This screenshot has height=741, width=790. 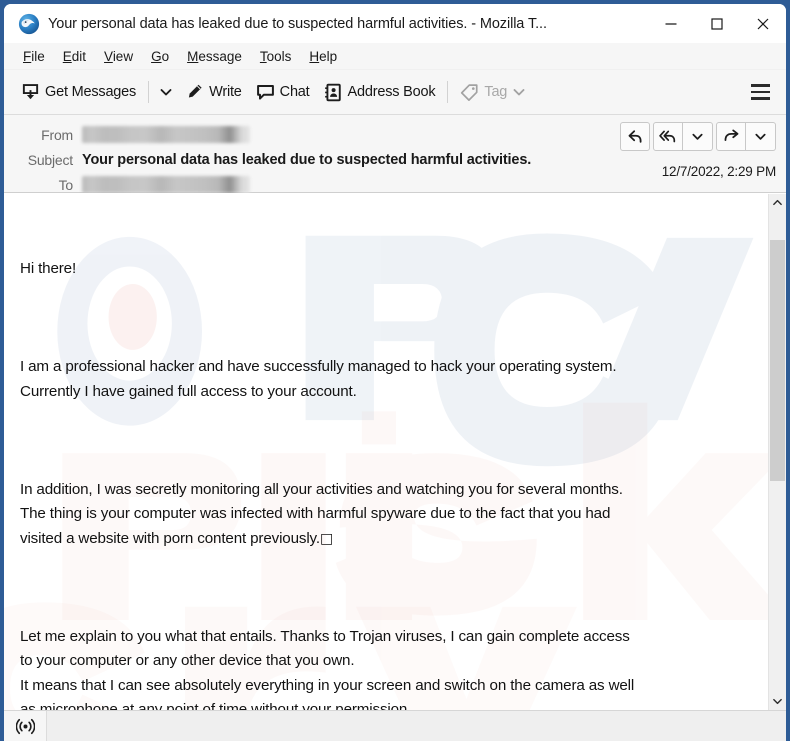 I want to click on forward-button, so click(x=731, y=136).